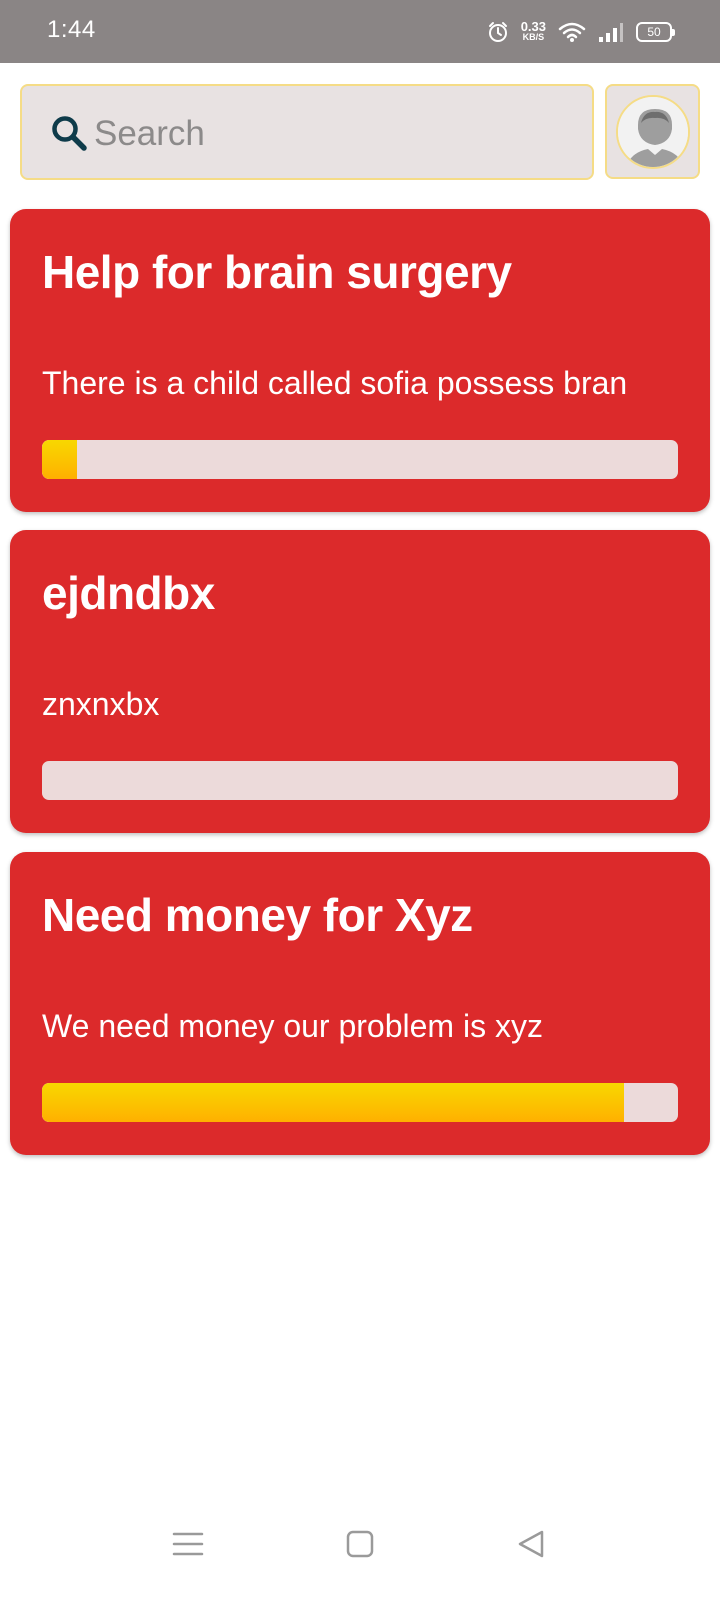  What do you see at coordinates (128, 593) in the screenshot?
I see `card-title: ejdndbx` at bounding box center [128, 593].